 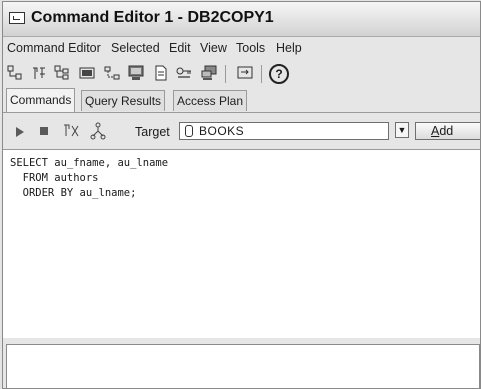 I want to click on add-button: Add, so click(x=447, y=131).